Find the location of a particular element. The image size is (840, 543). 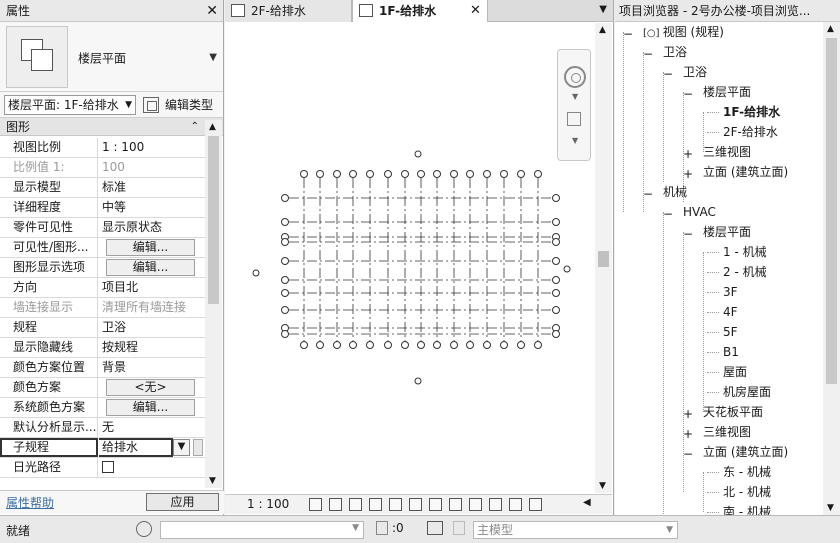

browser-node: 屋面 is located at coordinates (735, 372).